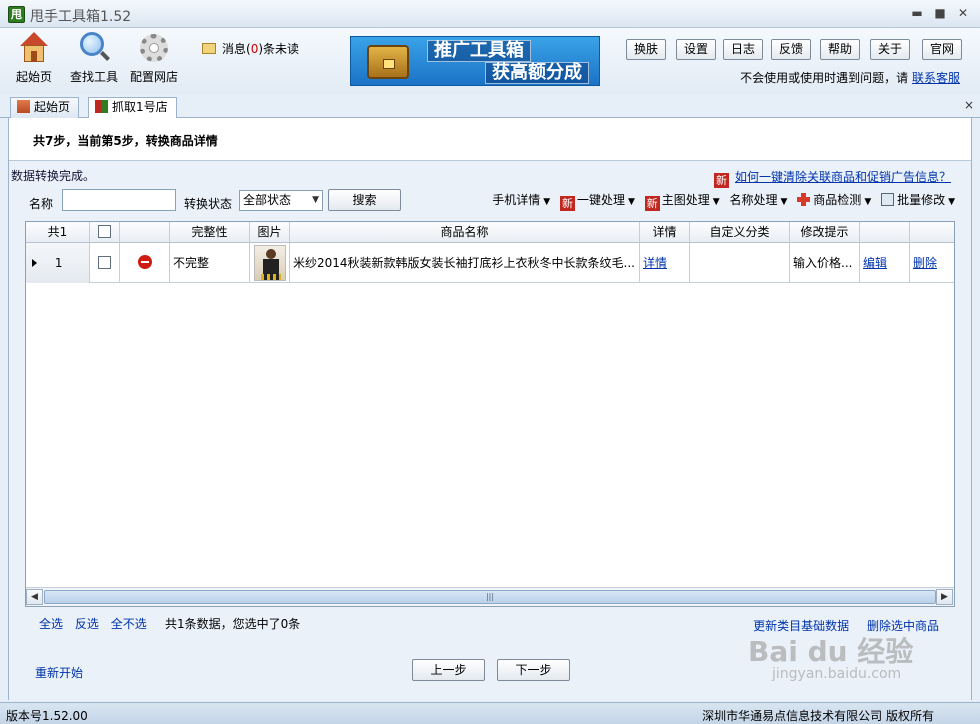 This screenshot has width=980, height=724. I want to click on version-label: 版本号1.52.00, so click(47, 716).